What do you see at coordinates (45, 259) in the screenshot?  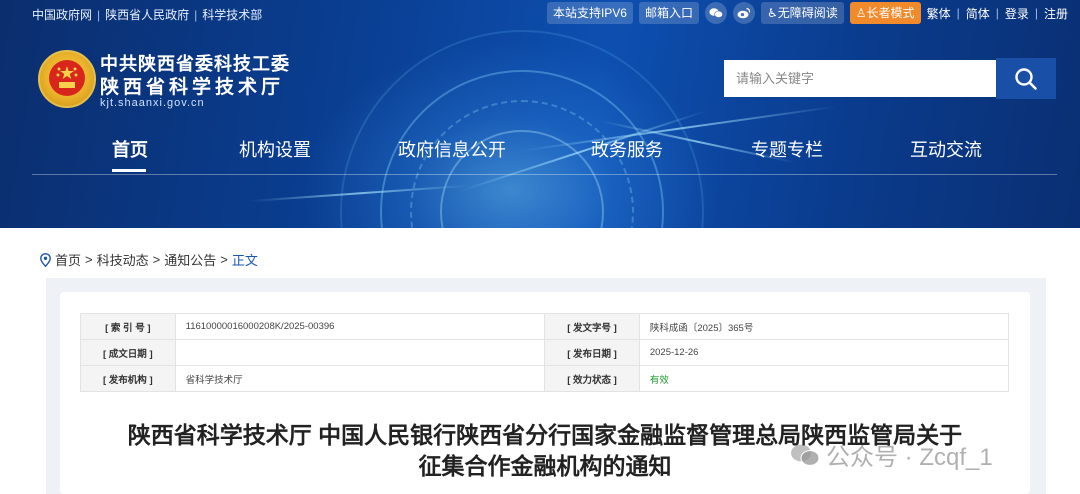 I see `location-pin-icon` at bounding box center [45, 259].